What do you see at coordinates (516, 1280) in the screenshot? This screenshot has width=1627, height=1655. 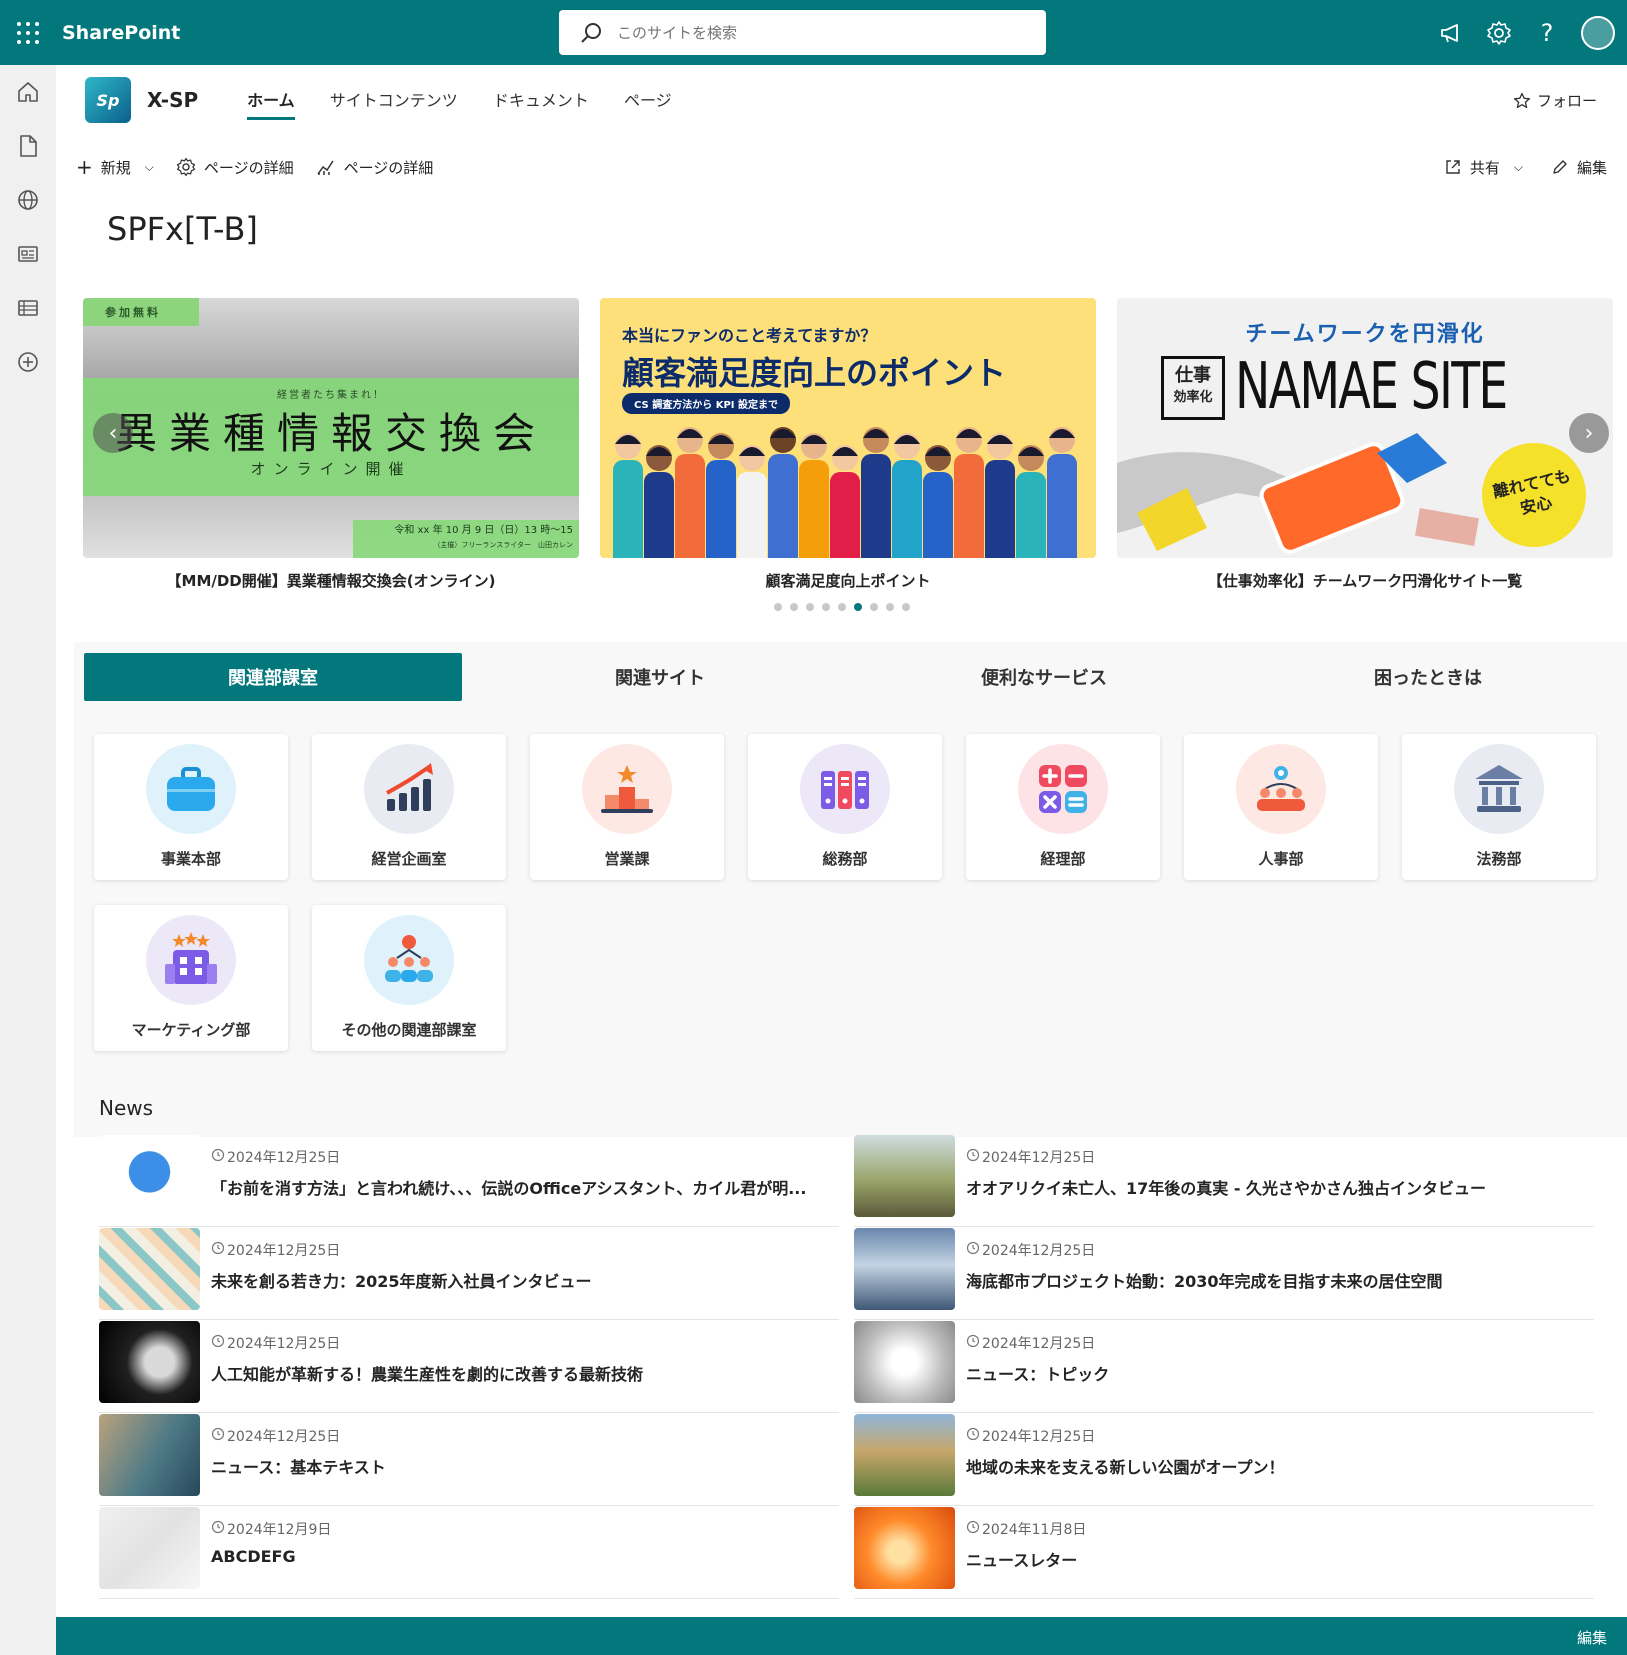 I see `news-headline: 未来を創る若き力：2025年度新入社員インタビュー` at bounding box center [516, 1280].